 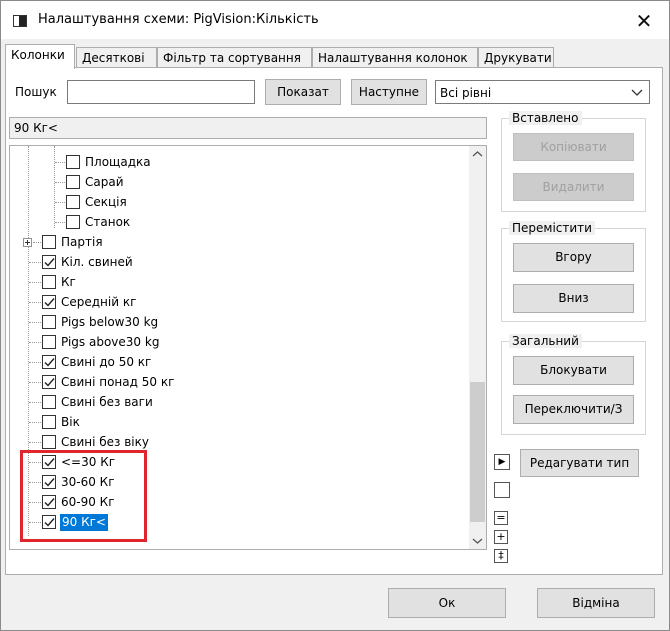 What do you see at coordinates (20, 21) in the screenshot?
I see `app-icon` at bounding box center [20, 21].